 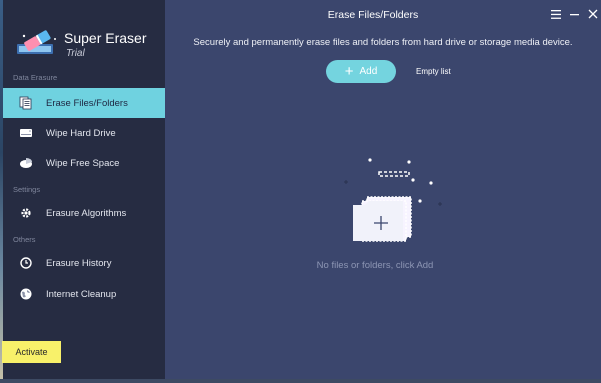 I want to click on clock-icon, so click(x=26, y=263).